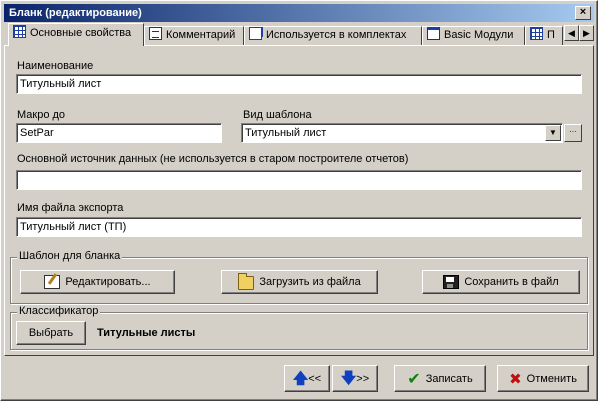  What do you see at coordinates (571, 33) in the screenshot?
I see `tab-scroll-left-icon: ◀` at bounding box center [571, 33].